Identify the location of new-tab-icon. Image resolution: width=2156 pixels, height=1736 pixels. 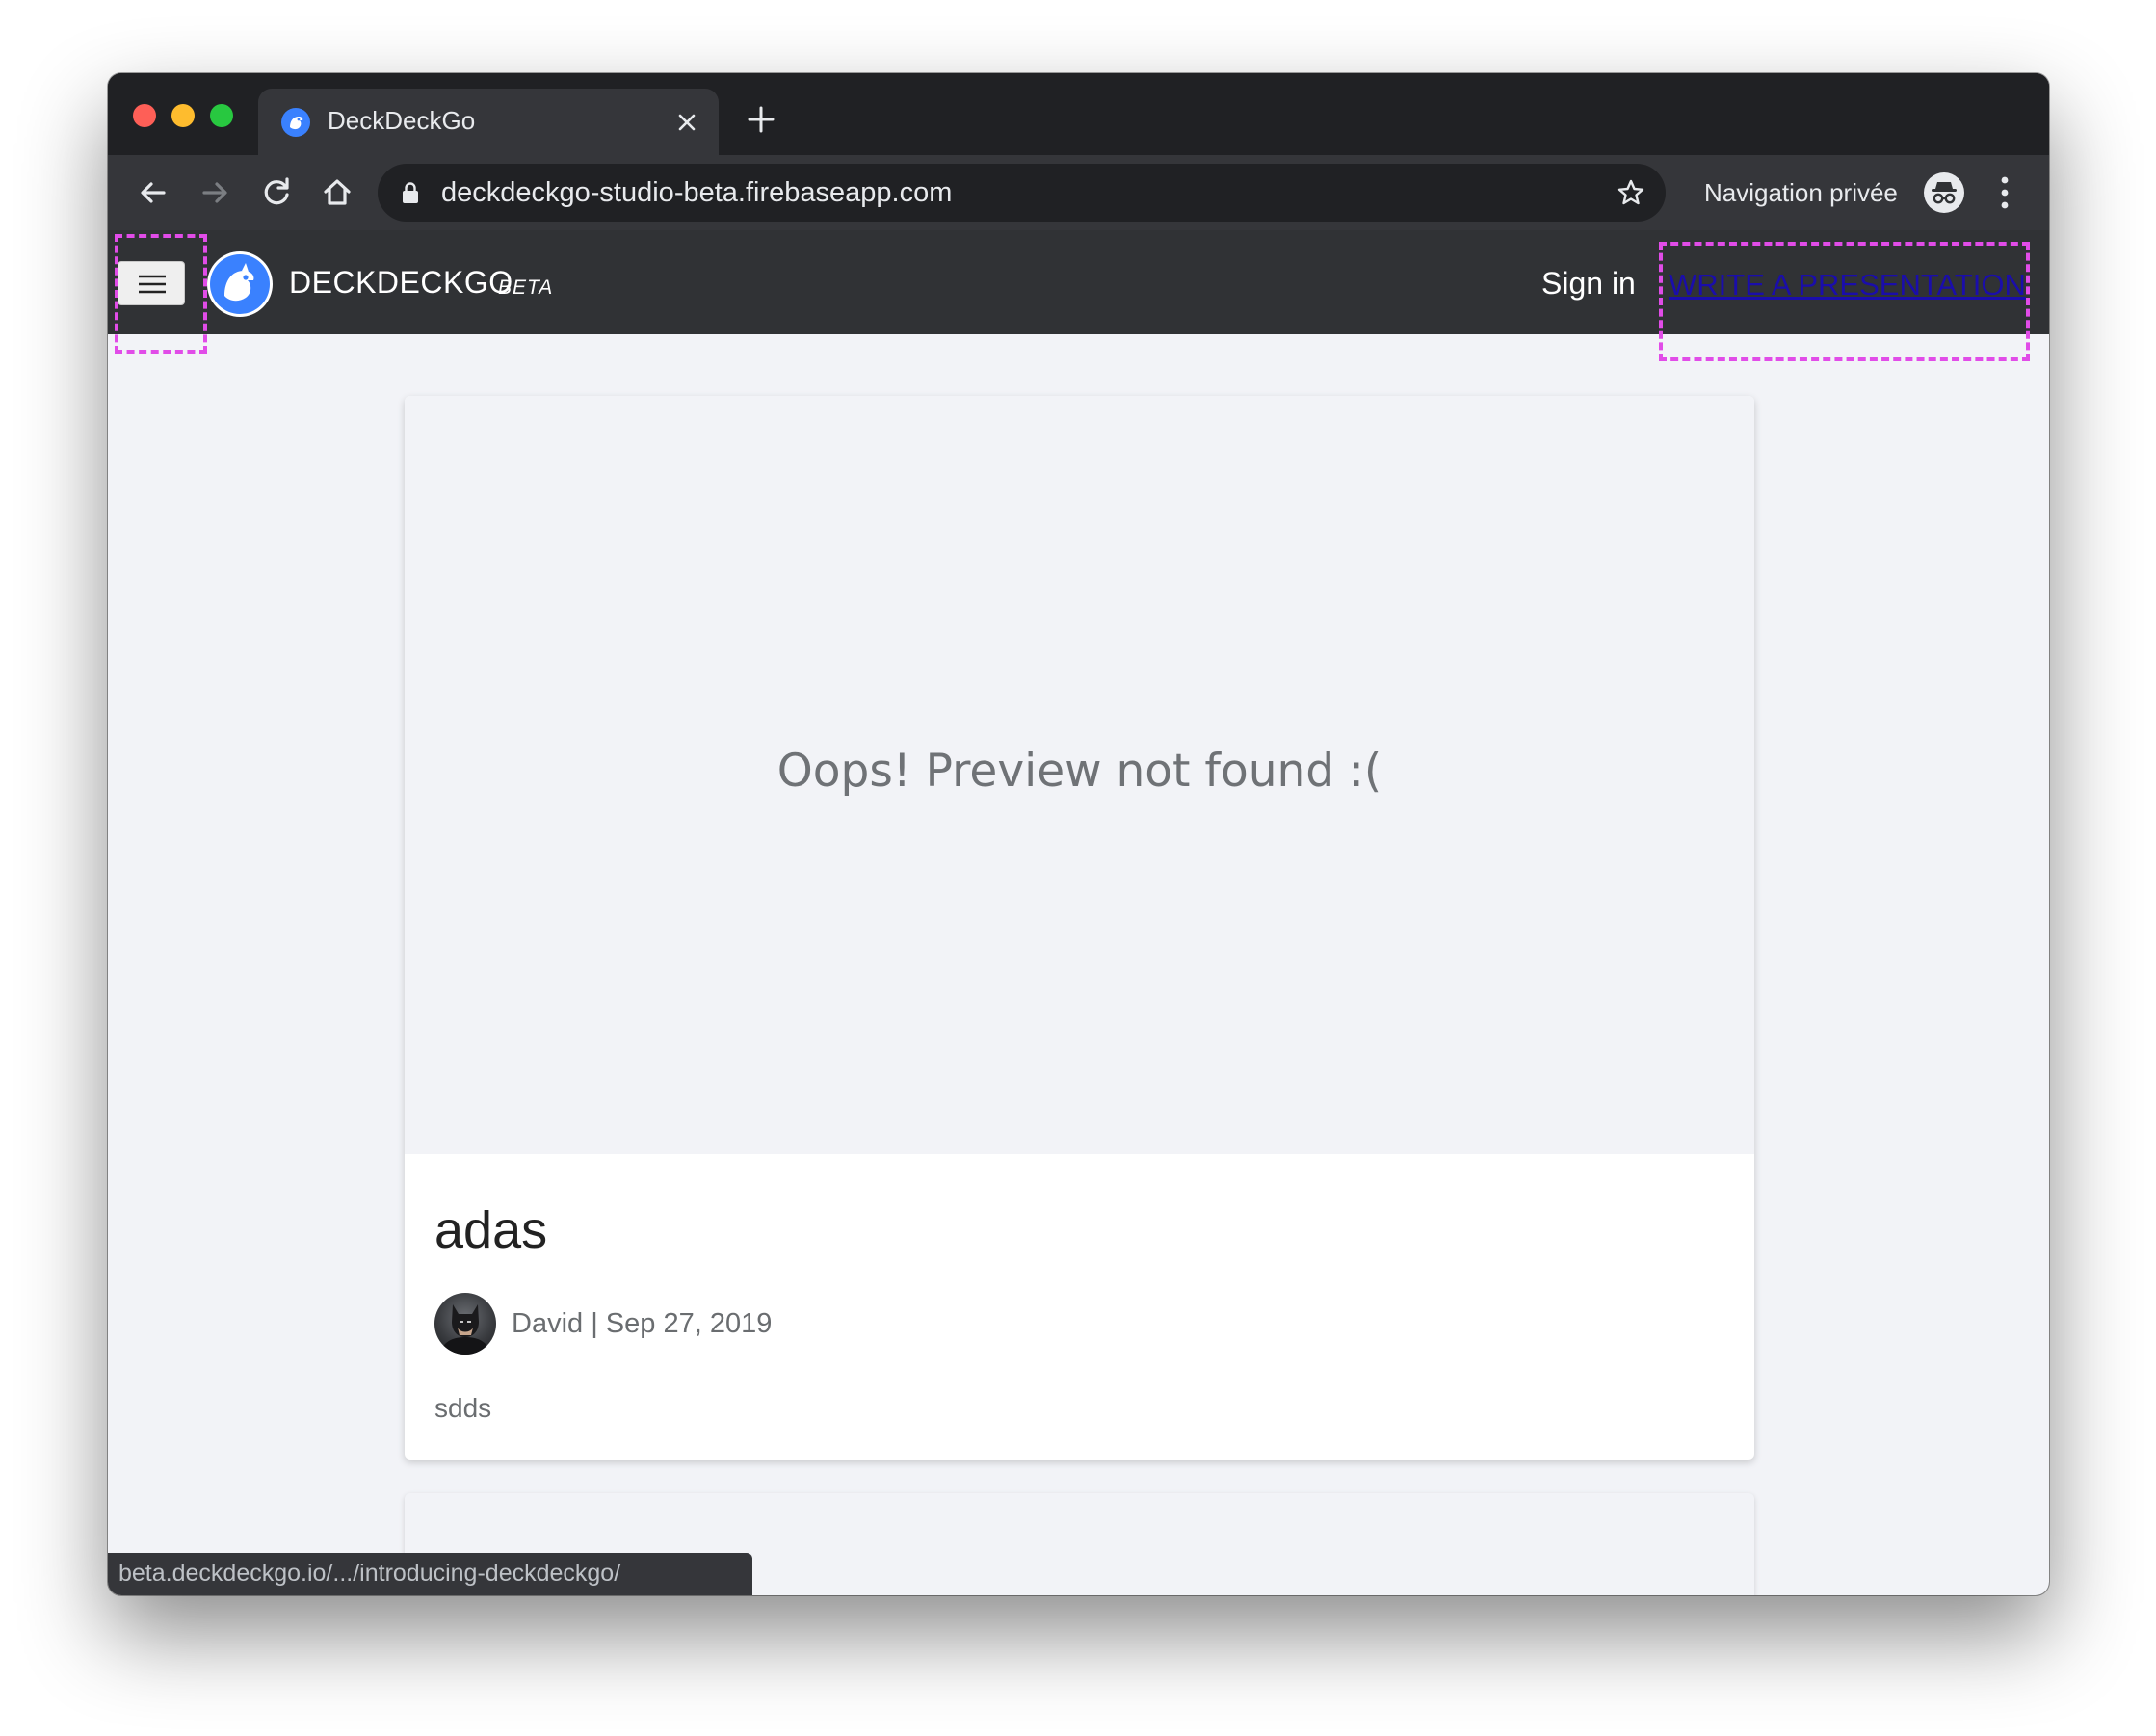
(761, 120).